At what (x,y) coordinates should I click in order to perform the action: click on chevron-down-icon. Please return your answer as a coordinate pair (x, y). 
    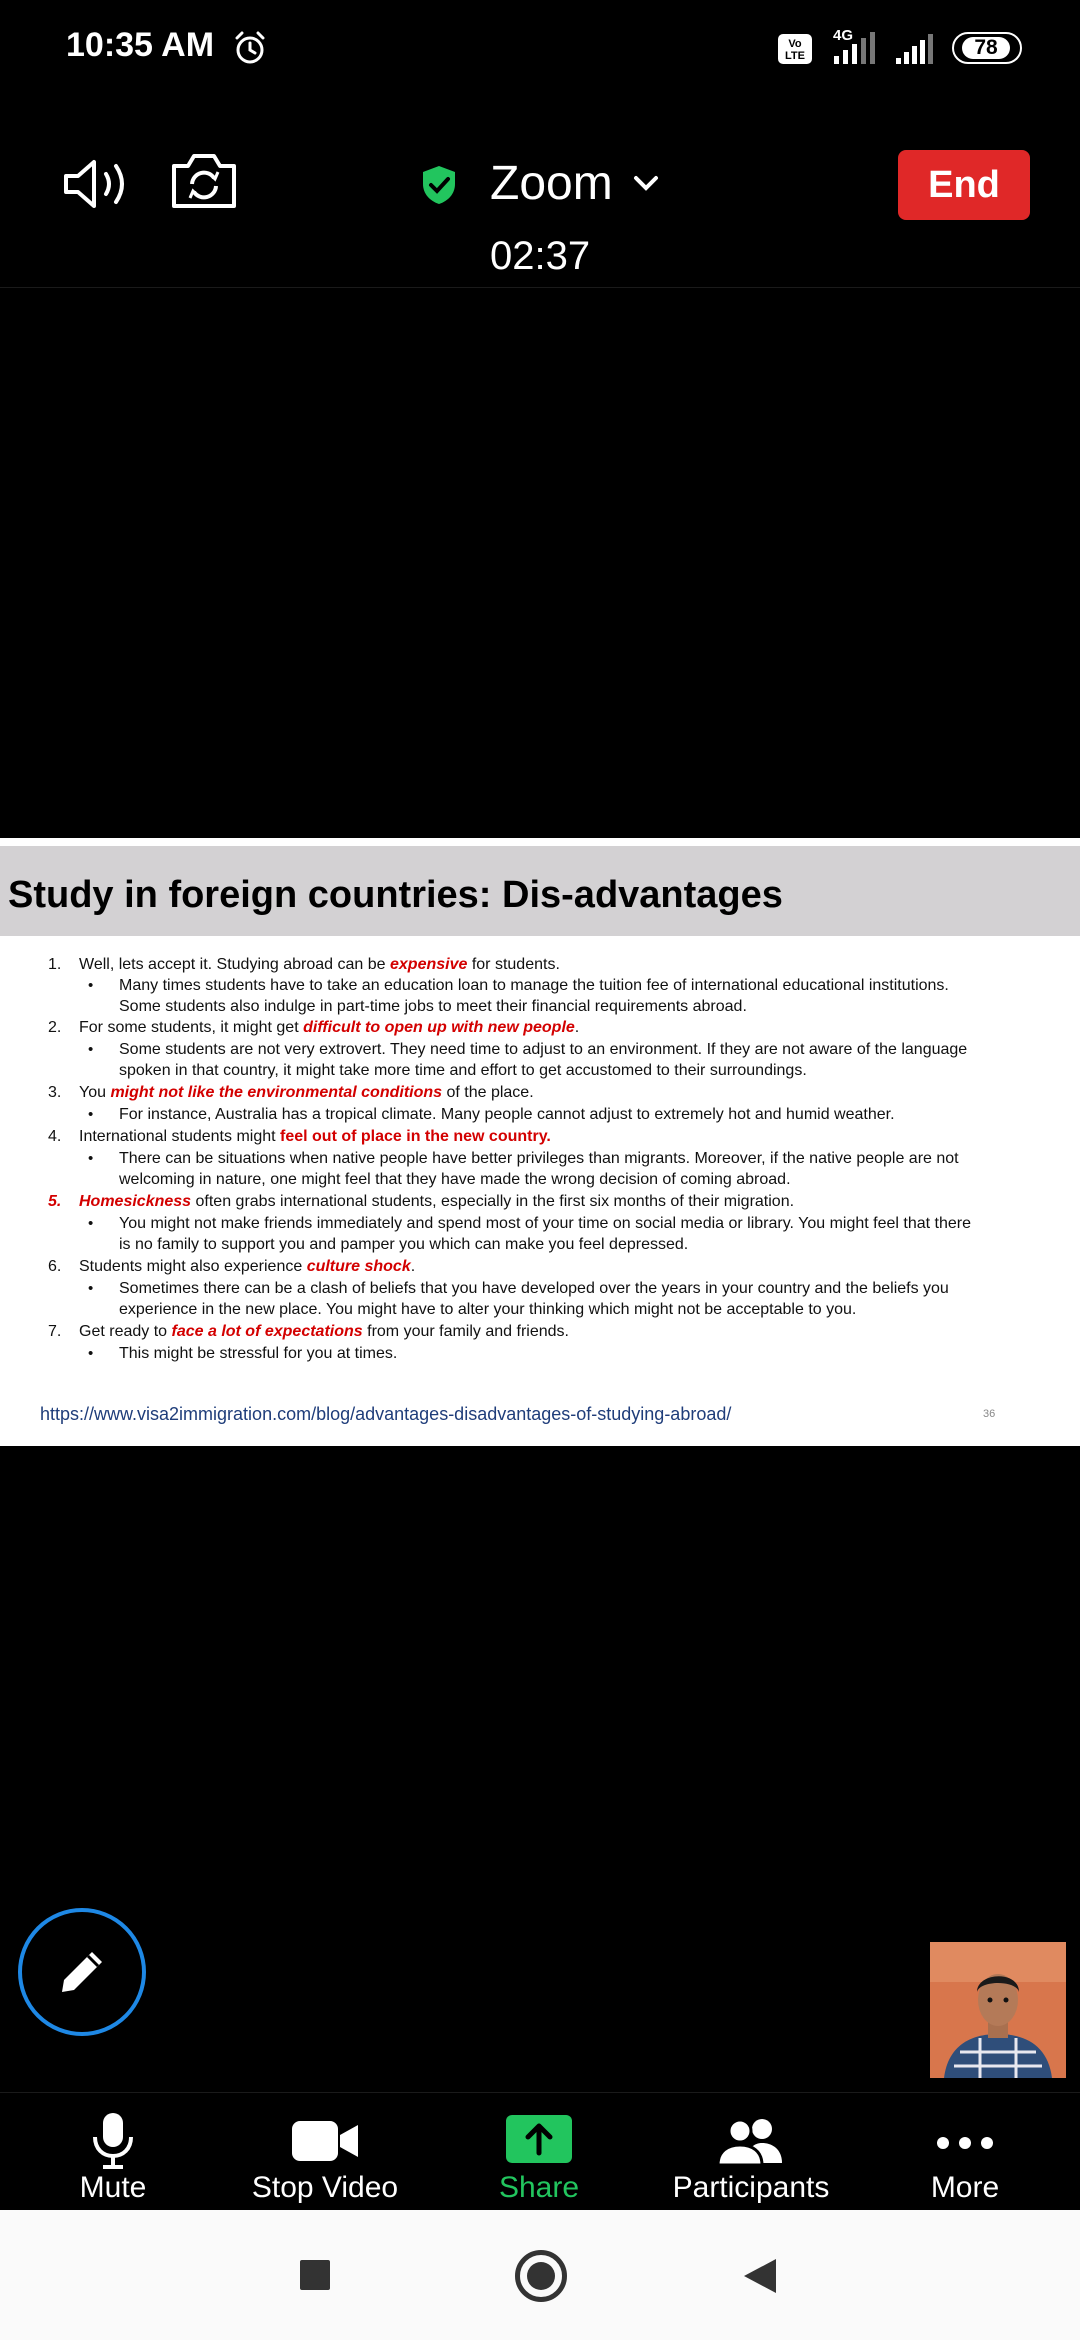
    Looking at the image, I should click on (646, 184).